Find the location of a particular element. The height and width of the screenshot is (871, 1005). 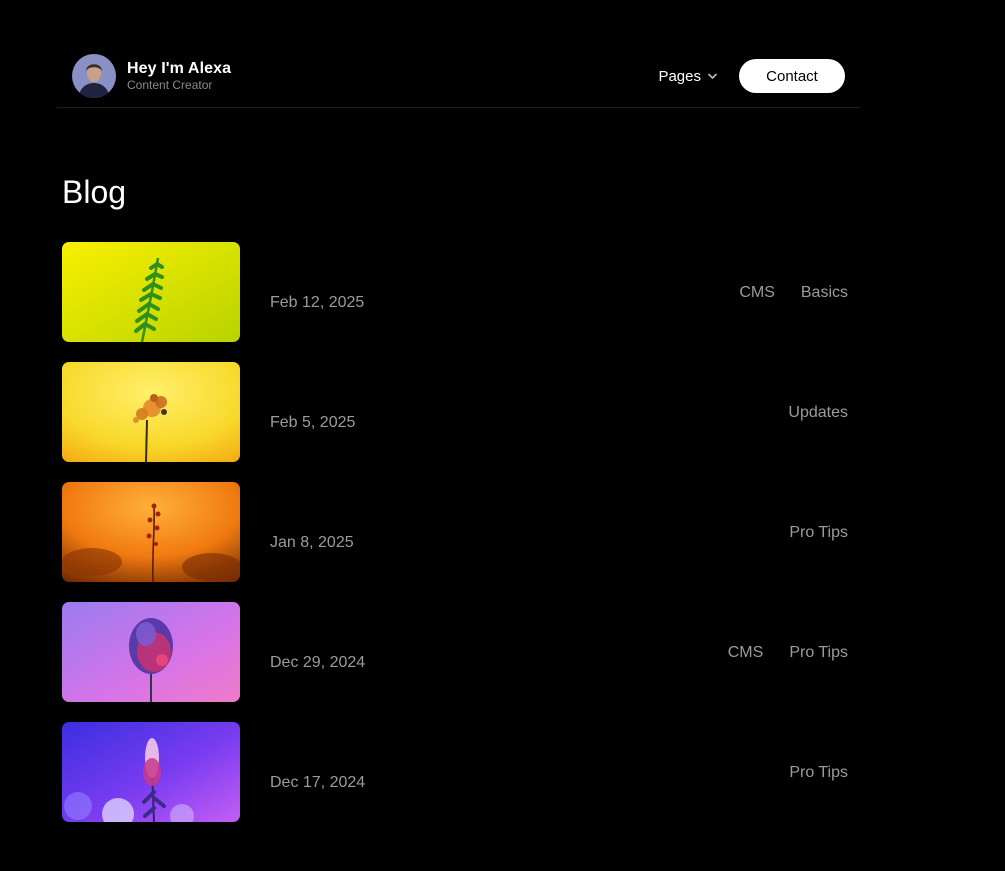

post-date: Dec 17, 2024 is located at coordinates (318, 782).